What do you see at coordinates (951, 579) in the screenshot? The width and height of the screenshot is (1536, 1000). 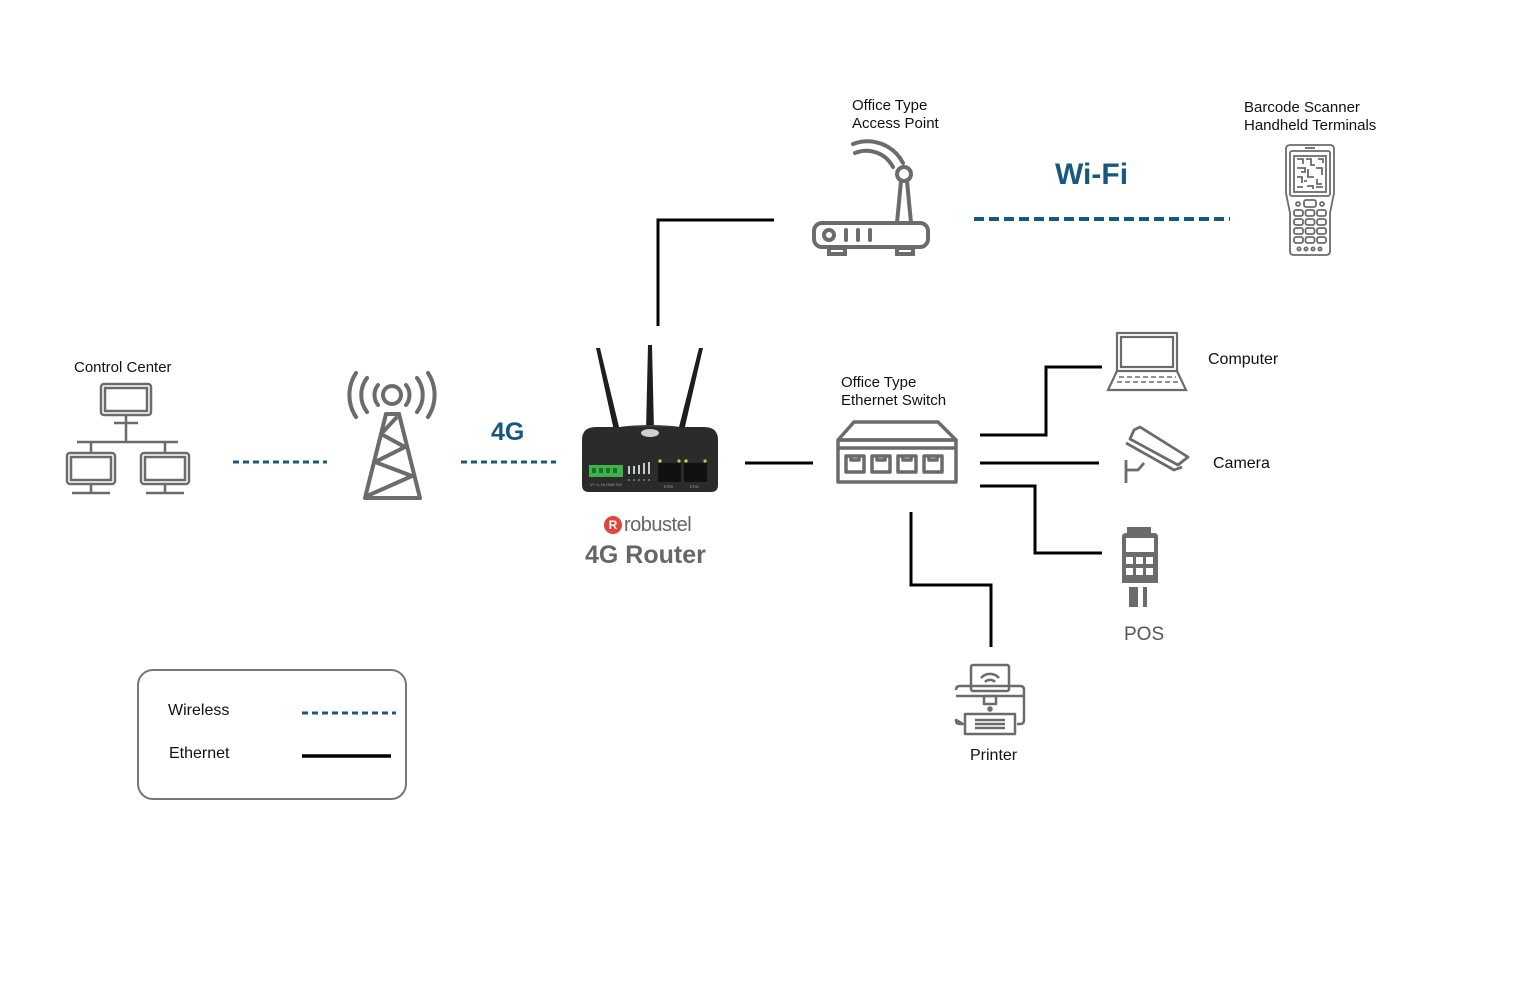 I see `ethernet-link-switch-to-printer` at bounding box center [951, 579].